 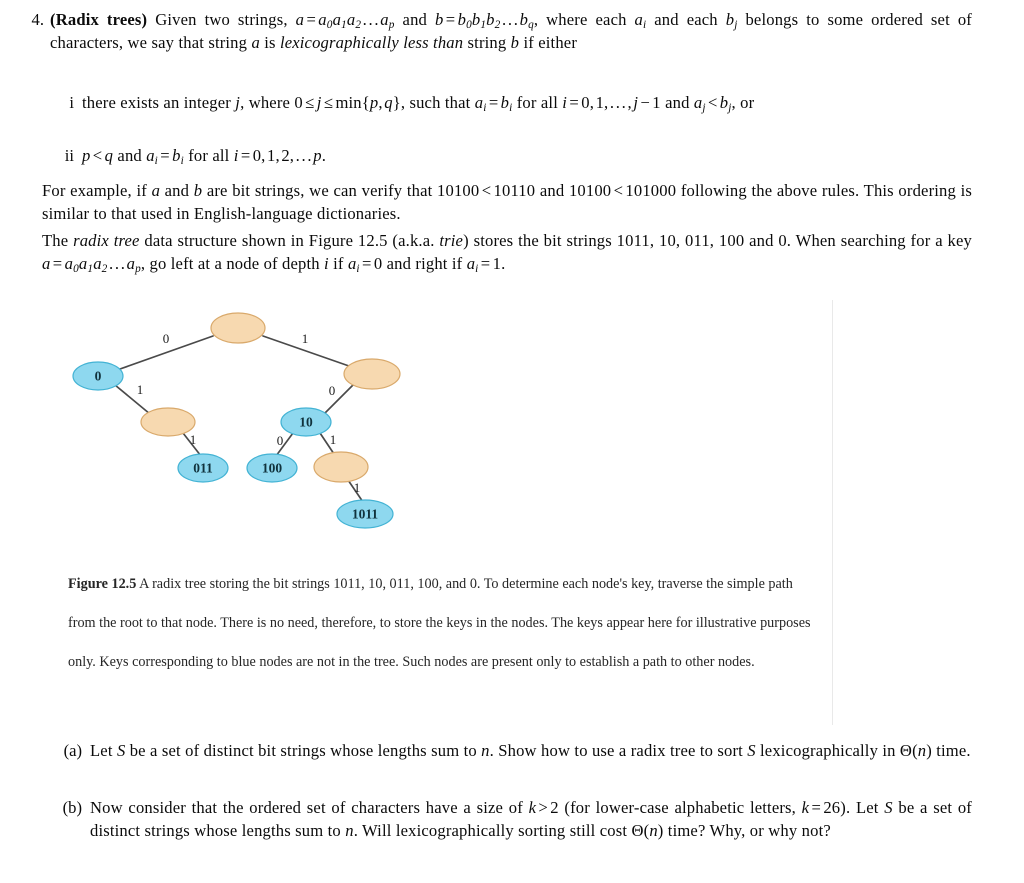 What do you see at coordinates (132, 399) in the screenshot?
I see `tree-edge-n0-n01` at bounding box center [132, 399].